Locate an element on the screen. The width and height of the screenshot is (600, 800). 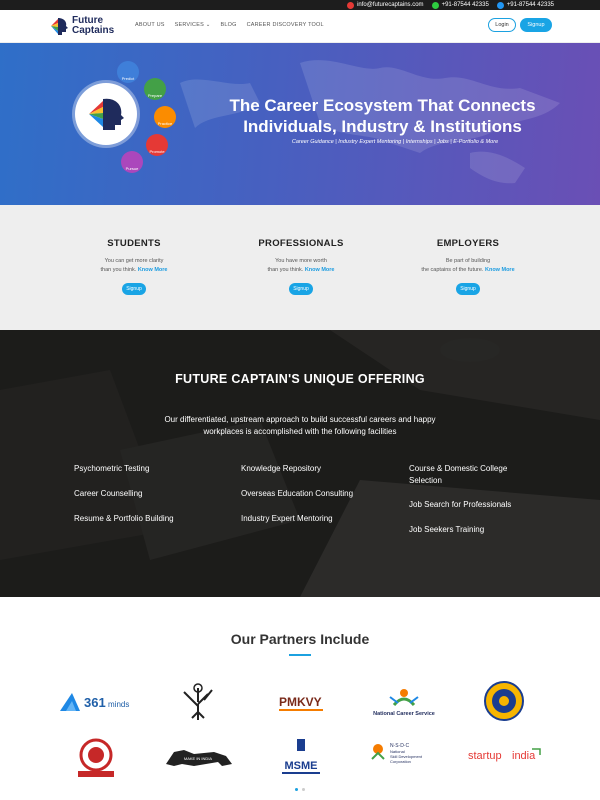
nav-about-us: ABOUT US is located at coordinates (150, 25).